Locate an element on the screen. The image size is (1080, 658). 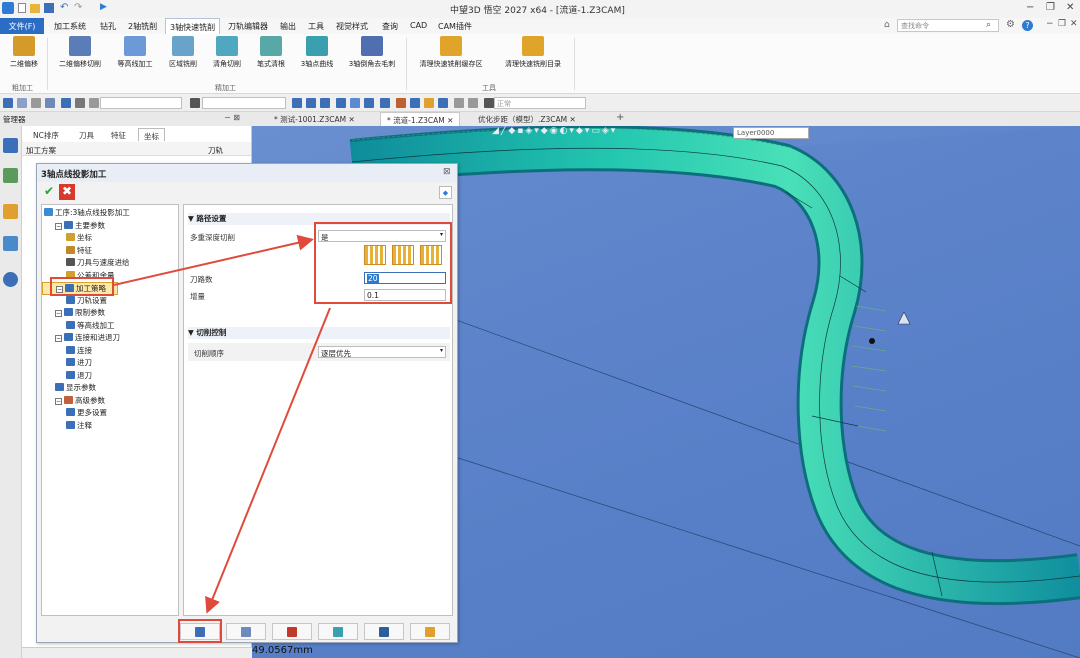
annotation-arrows is located at coordinates (222, 424).